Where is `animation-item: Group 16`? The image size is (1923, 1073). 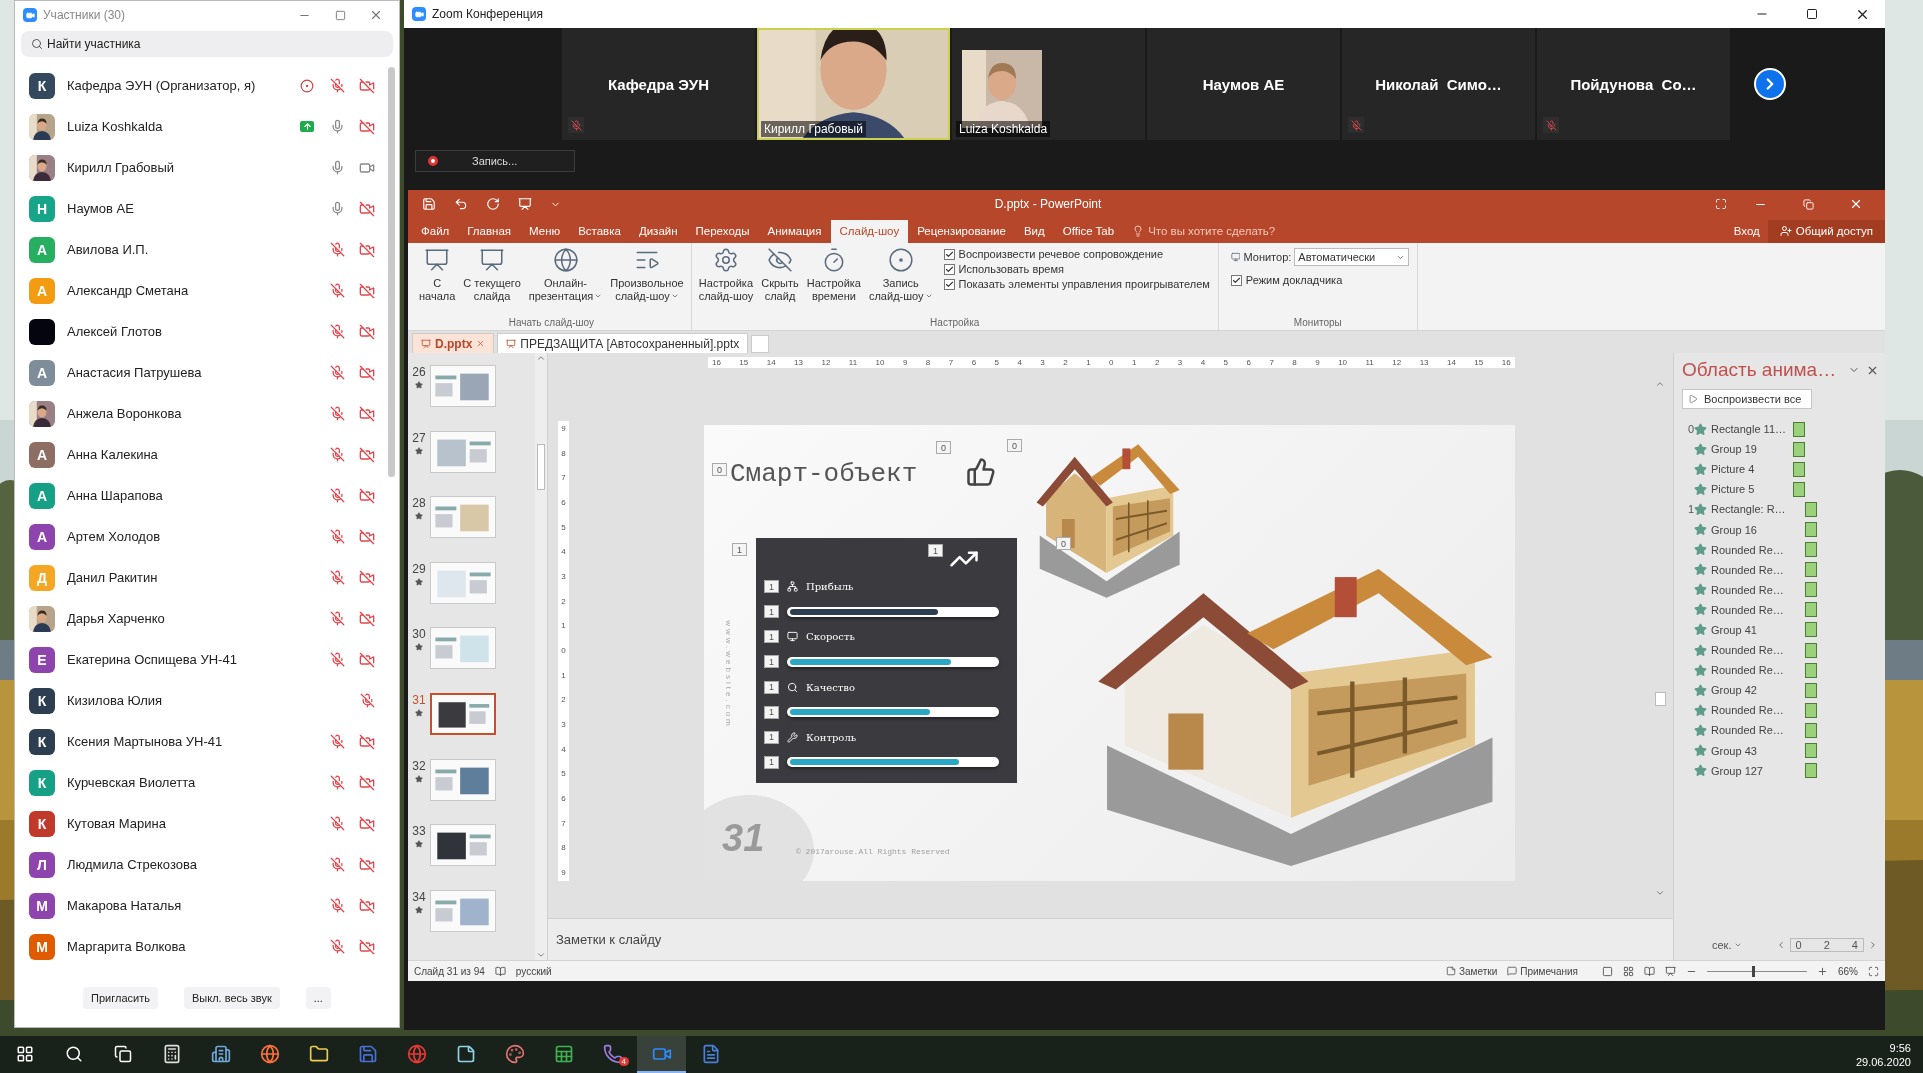
animation-item: Group 16 is located at coordinates (1749, 529).